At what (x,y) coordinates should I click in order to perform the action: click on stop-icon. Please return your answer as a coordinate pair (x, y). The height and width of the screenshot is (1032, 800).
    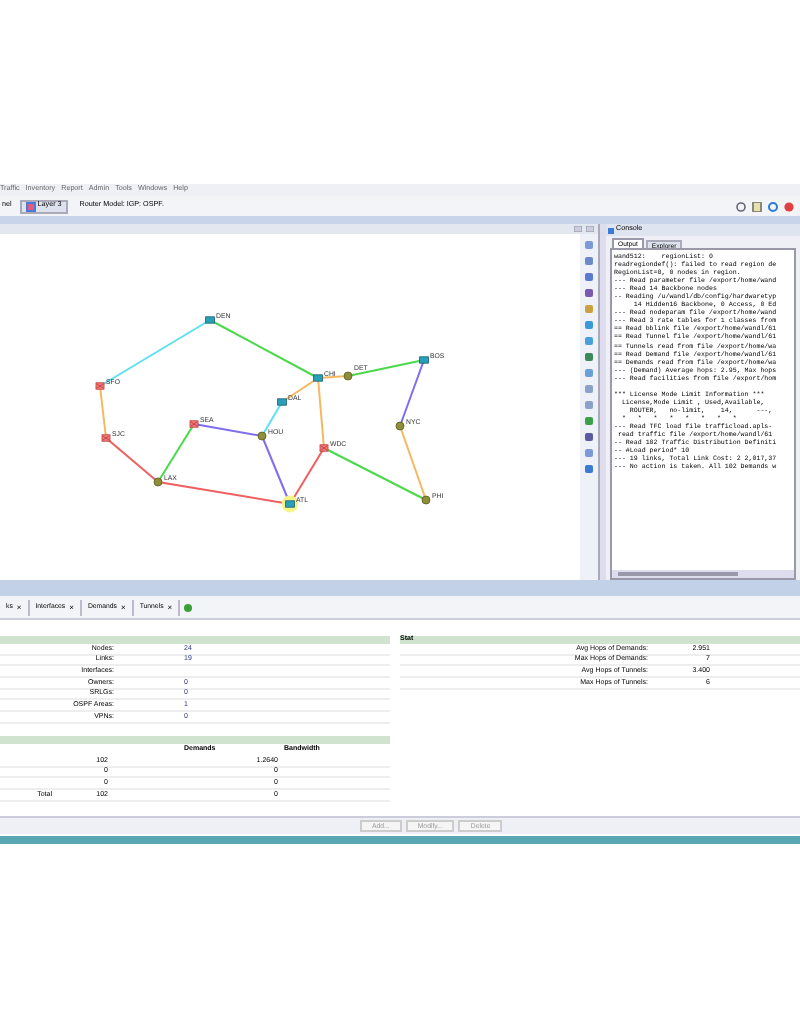
    Looking at the image, I should click on (789, 206).